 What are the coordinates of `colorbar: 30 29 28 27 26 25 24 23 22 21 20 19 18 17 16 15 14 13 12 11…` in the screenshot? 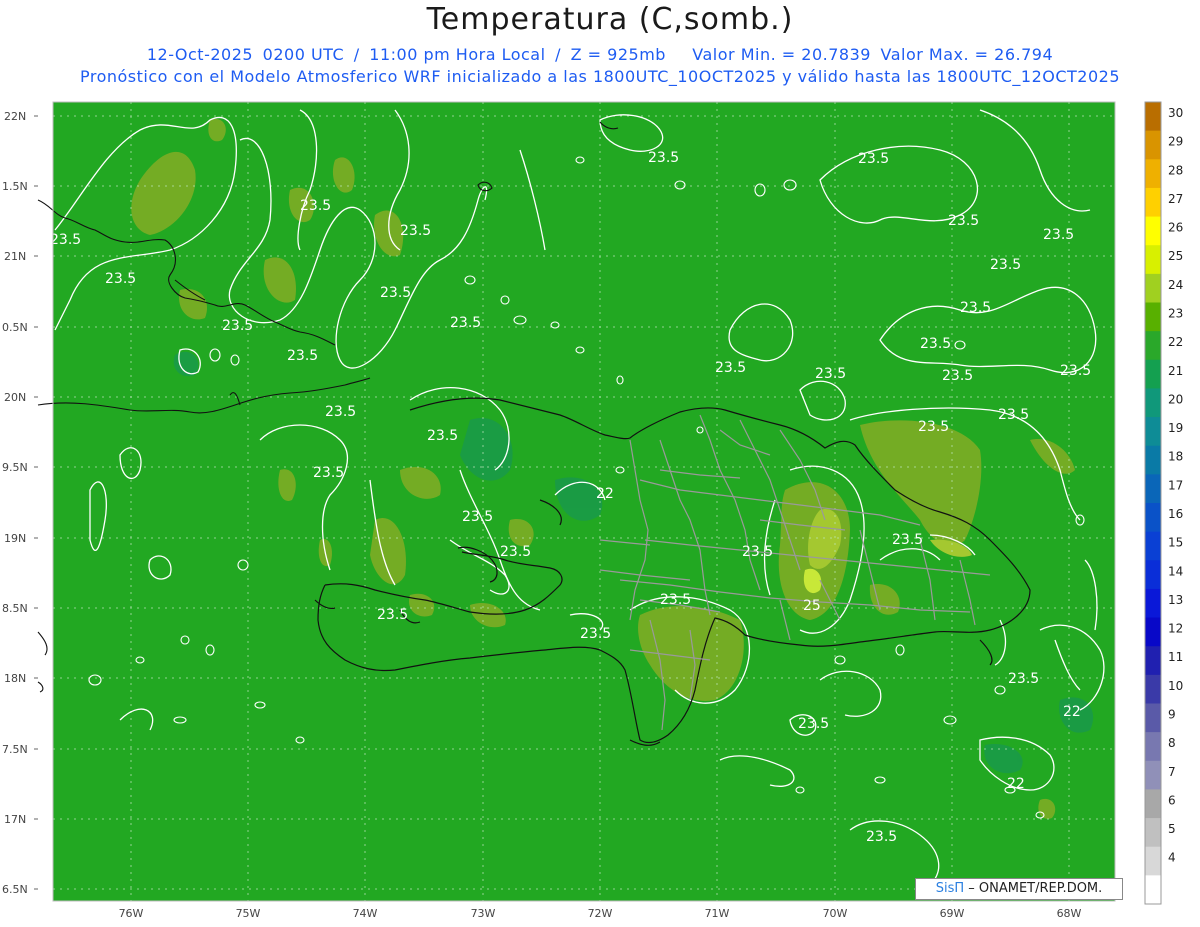 It's located at (1163, 503).